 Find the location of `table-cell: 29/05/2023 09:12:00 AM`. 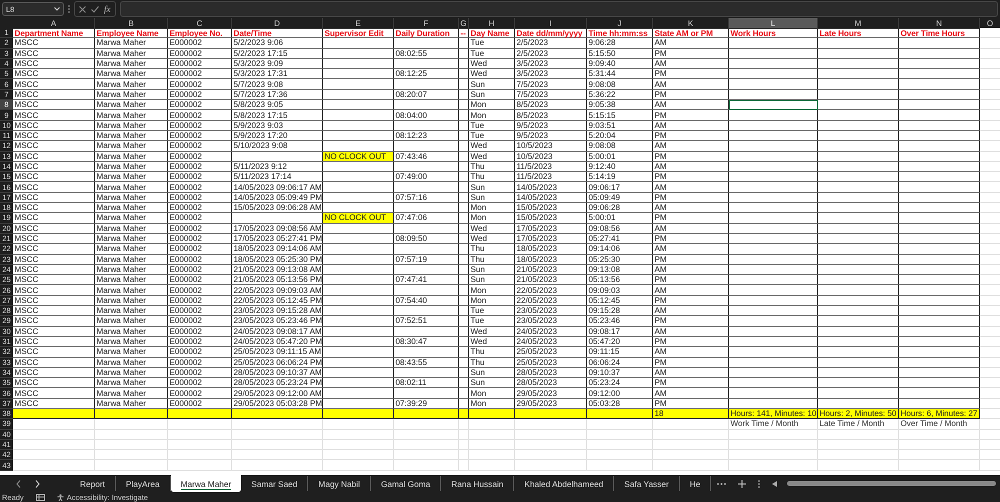

table-cell: 29/05/2023 09:12:00 AM is located at coordinates (277, 393).